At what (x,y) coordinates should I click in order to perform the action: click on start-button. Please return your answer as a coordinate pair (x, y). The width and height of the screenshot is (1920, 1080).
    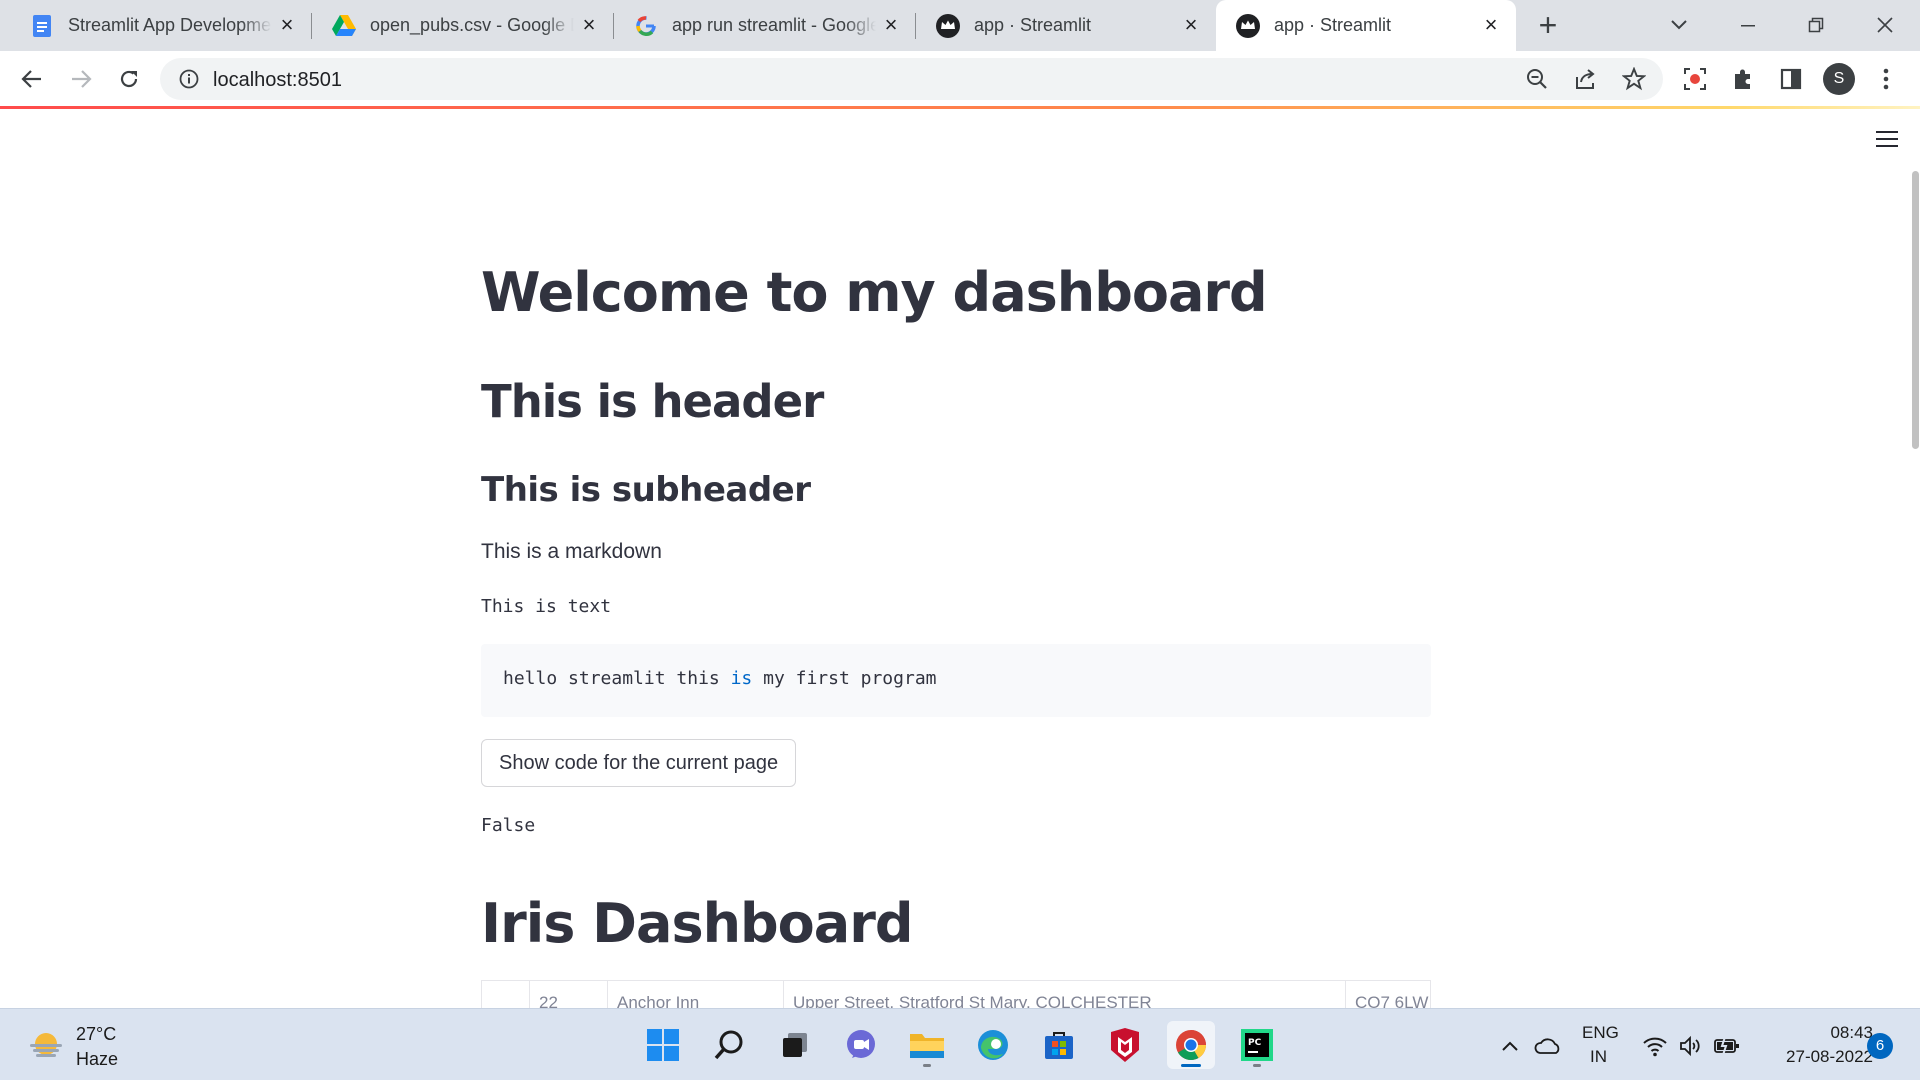
    Looking at the image, I should click on (663, 1045).